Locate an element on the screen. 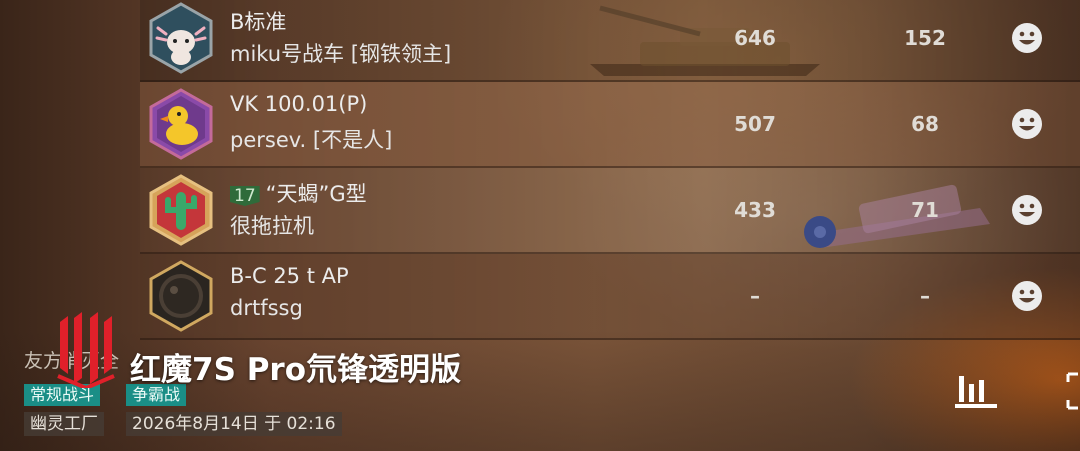  player-name: persev. [不是人] is located at coordinates (311, 140).